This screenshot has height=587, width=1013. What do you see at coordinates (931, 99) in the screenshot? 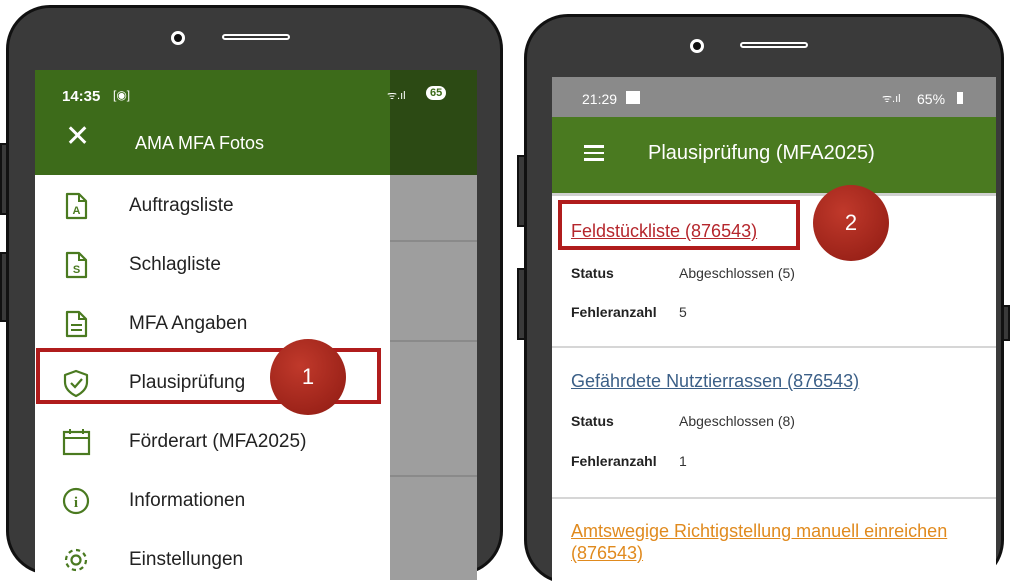
I see `battery-percentage: 65%` at bounding box center [931, 99].